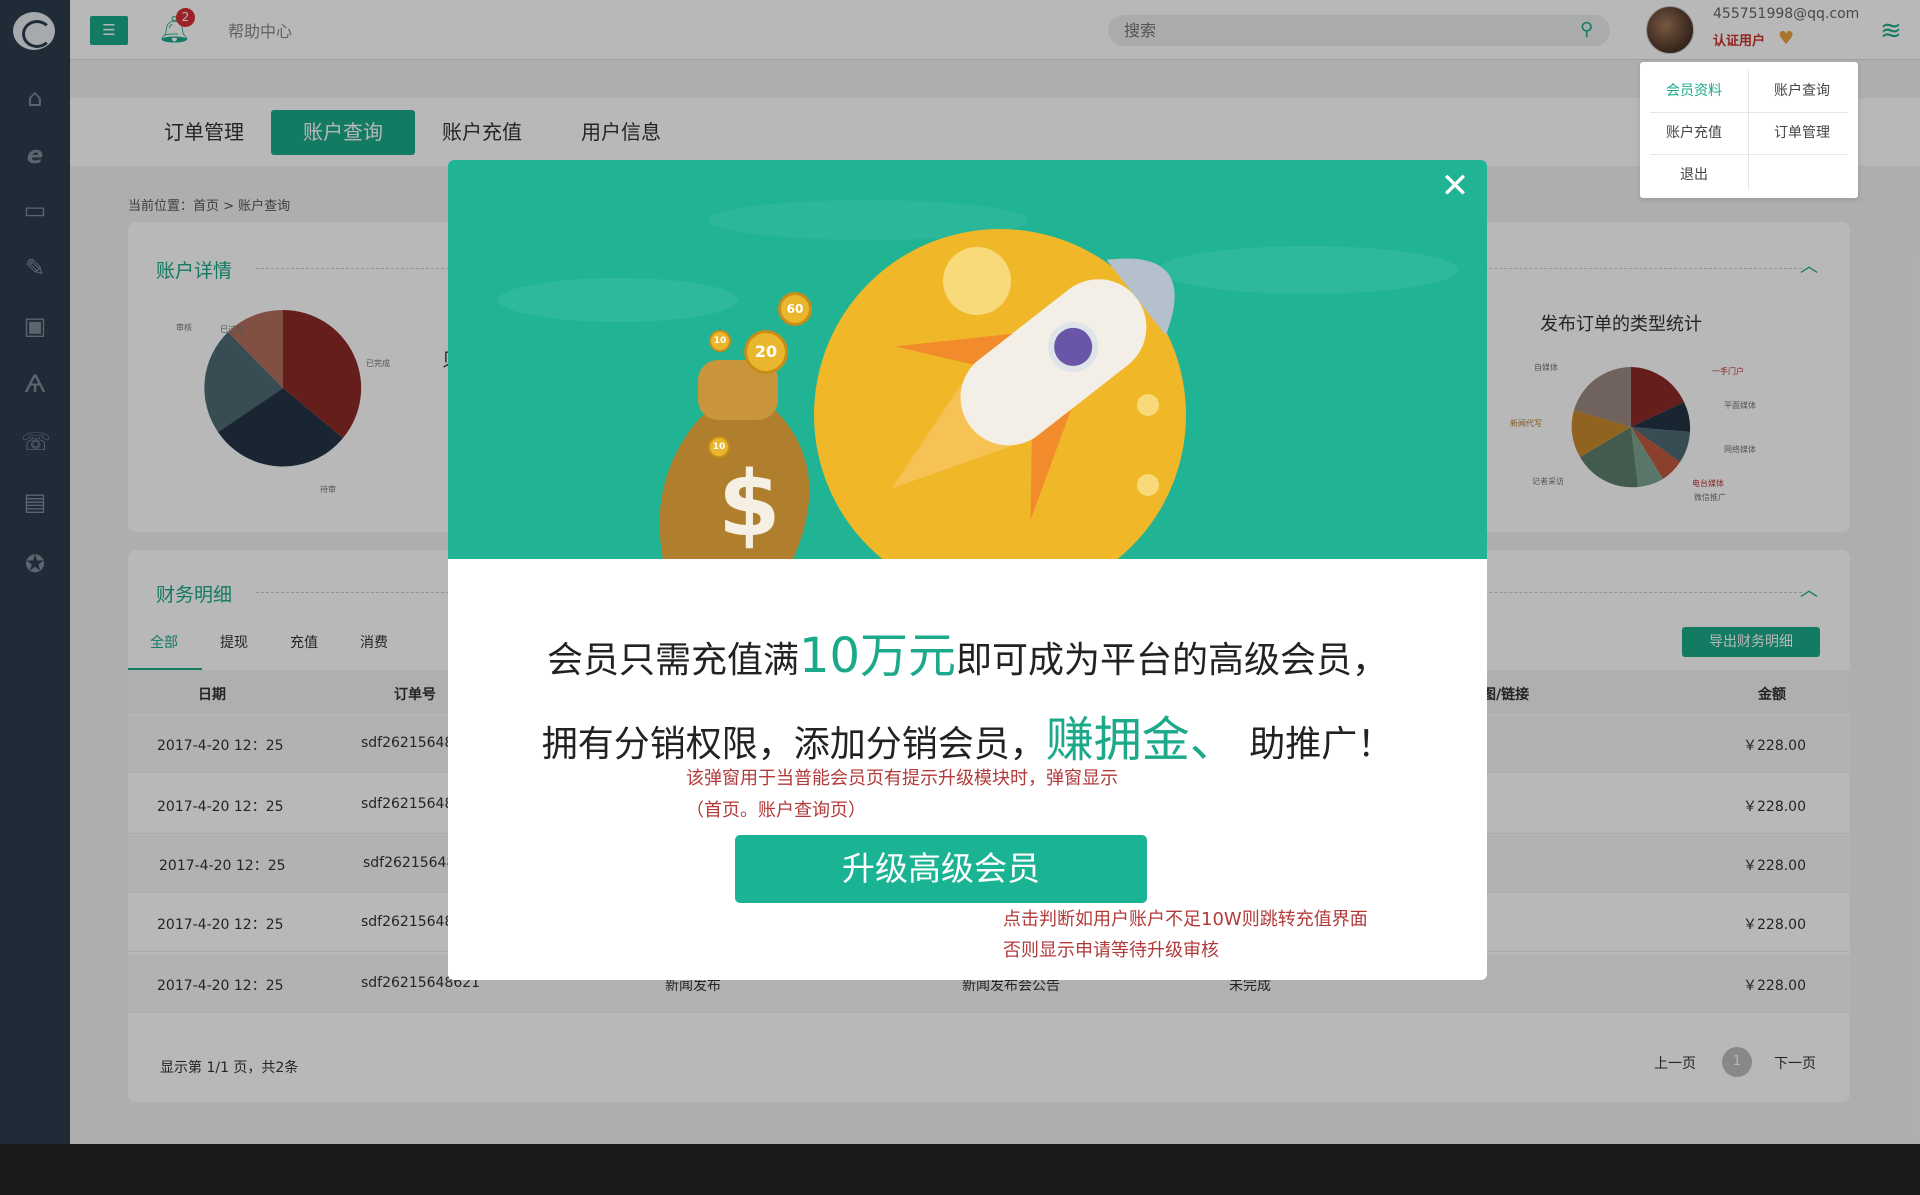  I want to click on promo-highlight: 赚拥金、, so click(1141, 740).